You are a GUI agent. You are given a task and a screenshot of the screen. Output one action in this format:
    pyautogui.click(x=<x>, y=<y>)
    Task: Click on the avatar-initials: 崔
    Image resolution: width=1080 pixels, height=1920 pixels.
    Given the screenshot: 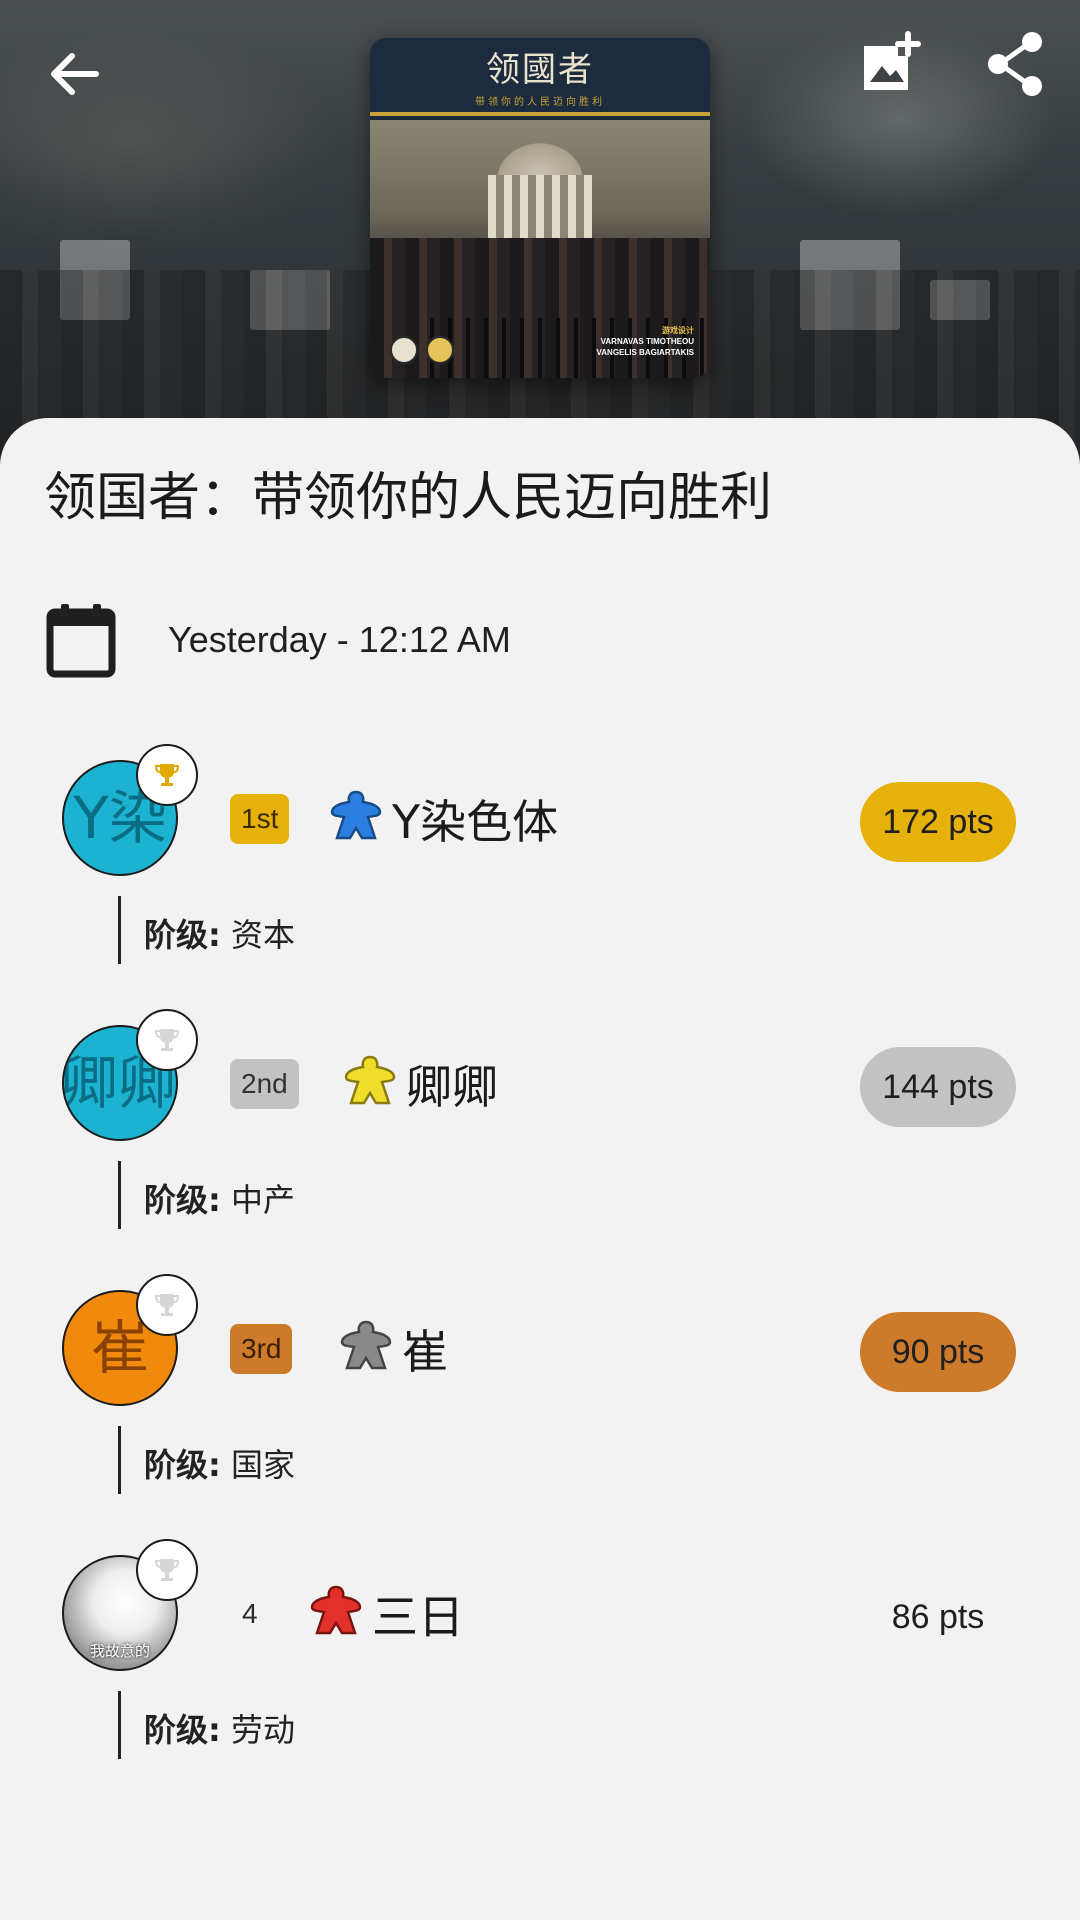 What is the action you would take?
    pyautogui.click(x=119, y=1348)
    